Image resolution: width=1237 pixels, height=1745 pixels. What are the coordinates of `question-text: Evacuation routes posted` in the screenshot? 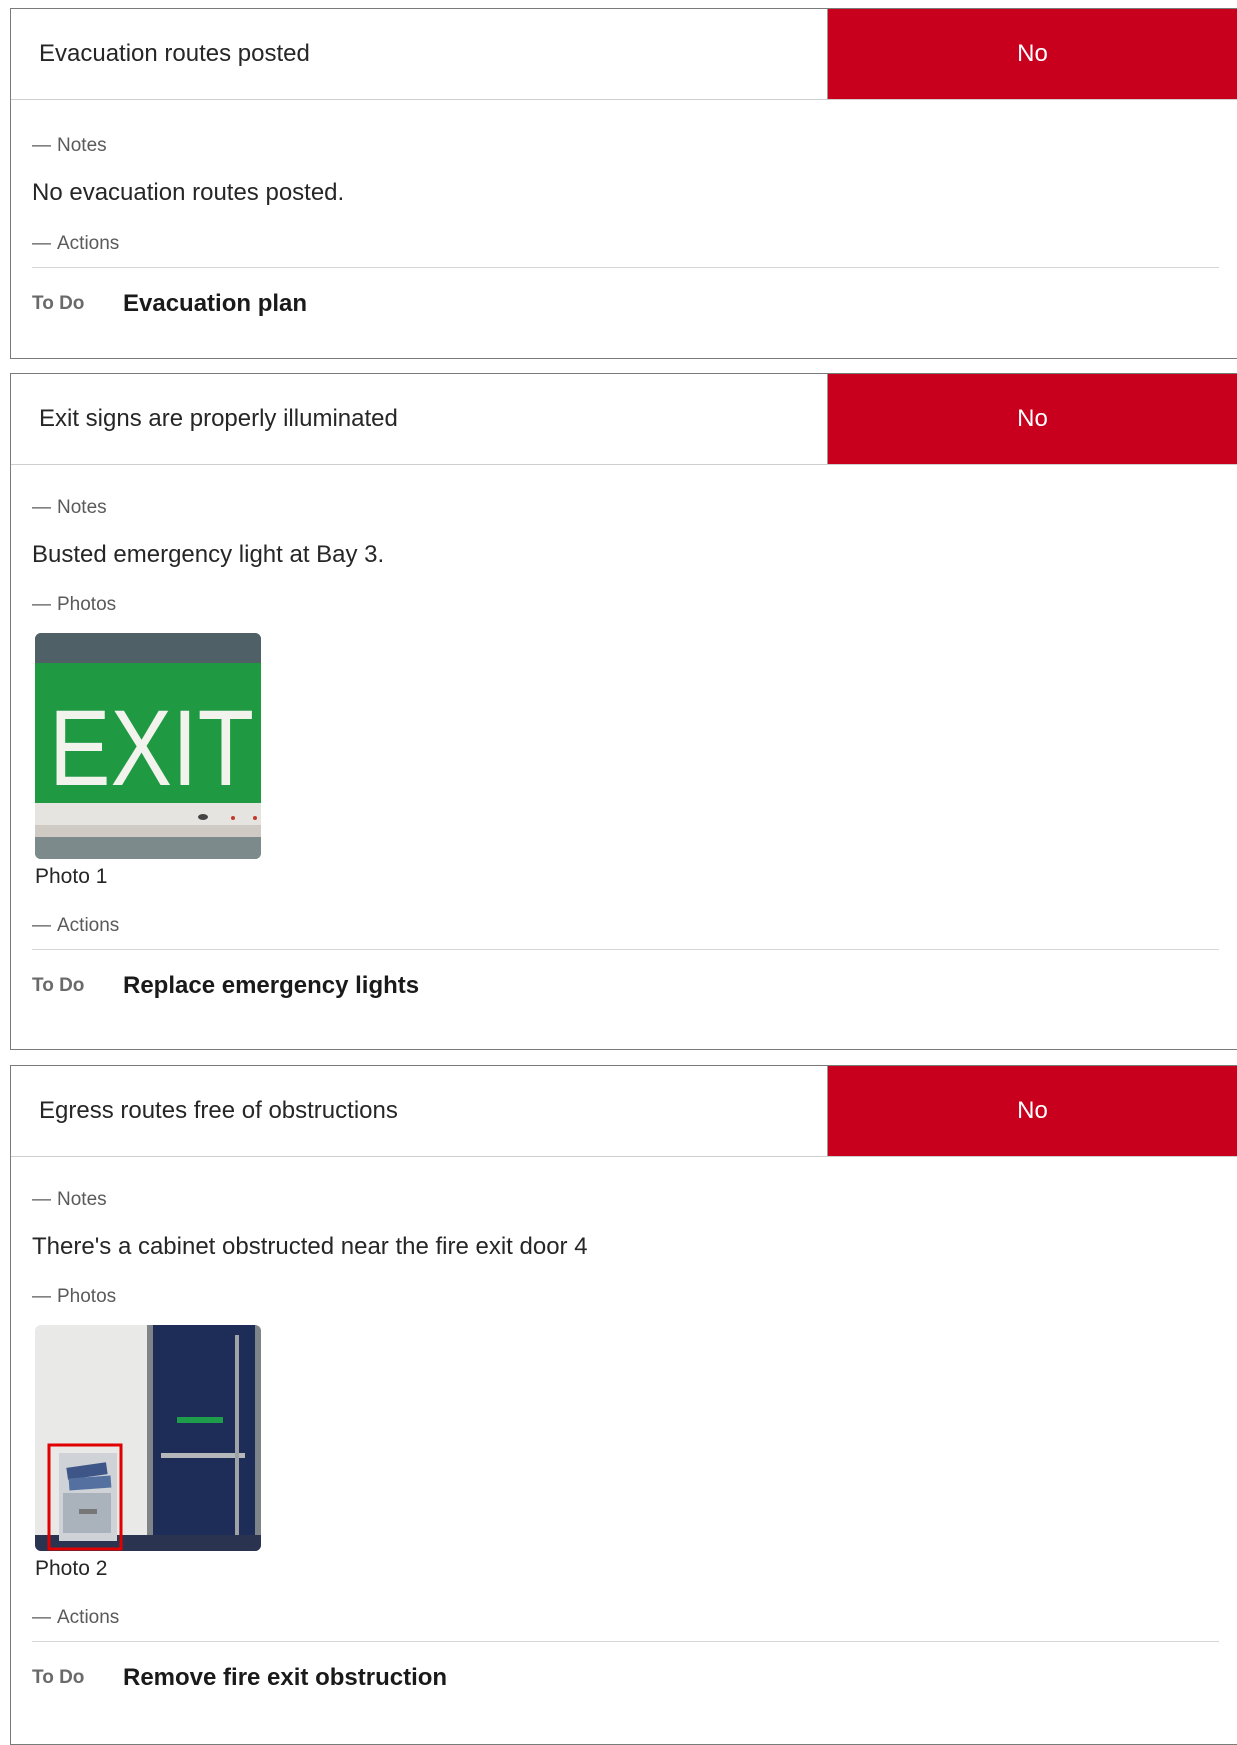 It's located at (419, 54).